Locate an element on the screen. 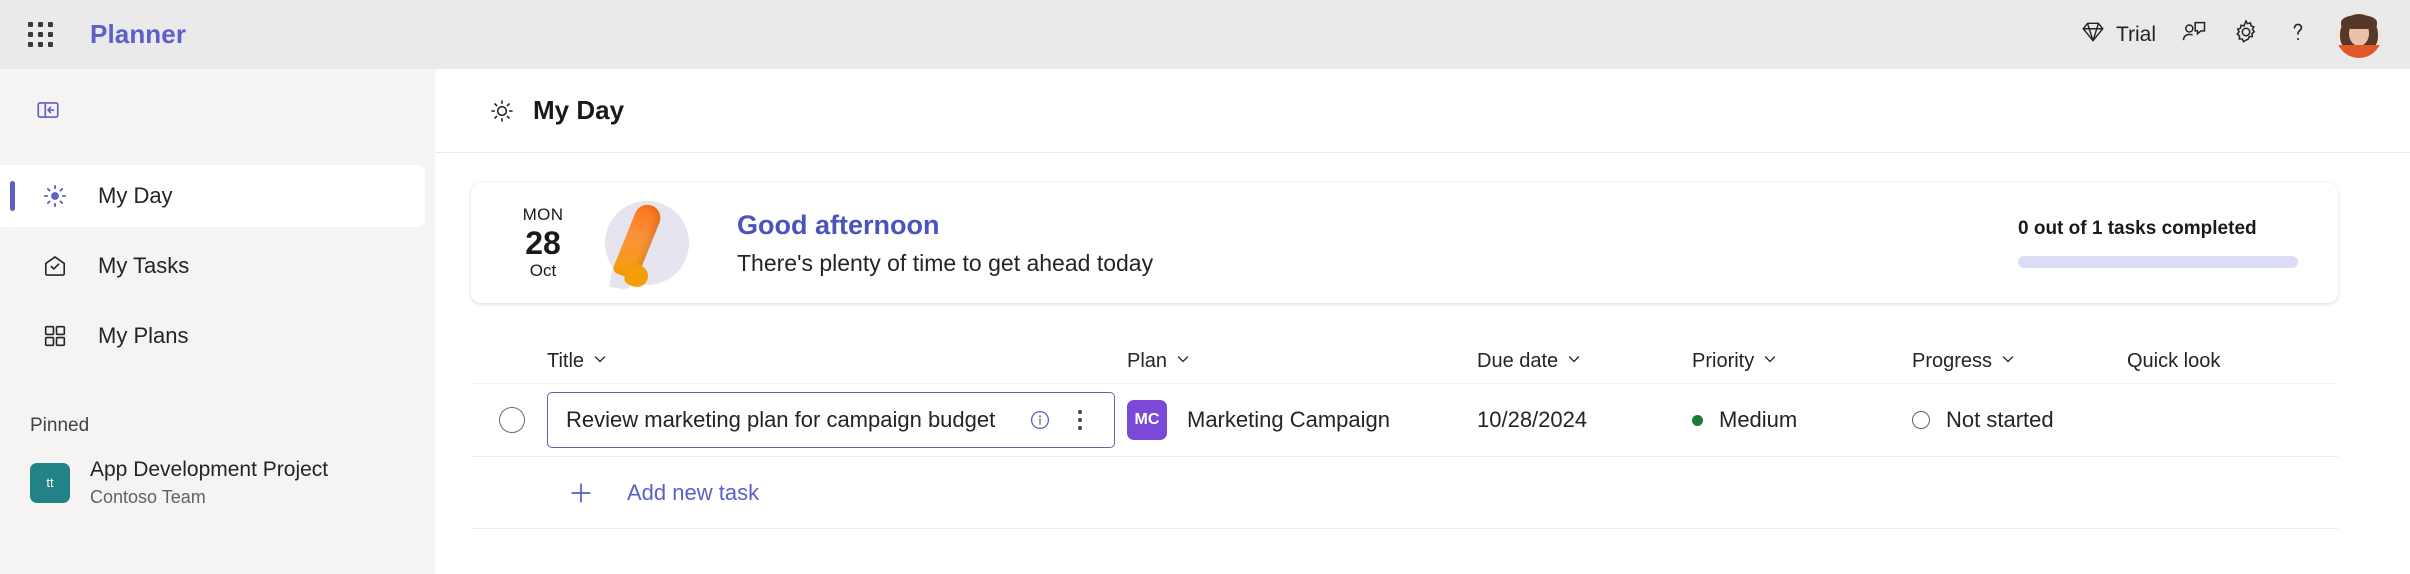 Image resolution: width=2410 pixels, height=574 pixels. feedback-button is located at coordinates (2194, 35).